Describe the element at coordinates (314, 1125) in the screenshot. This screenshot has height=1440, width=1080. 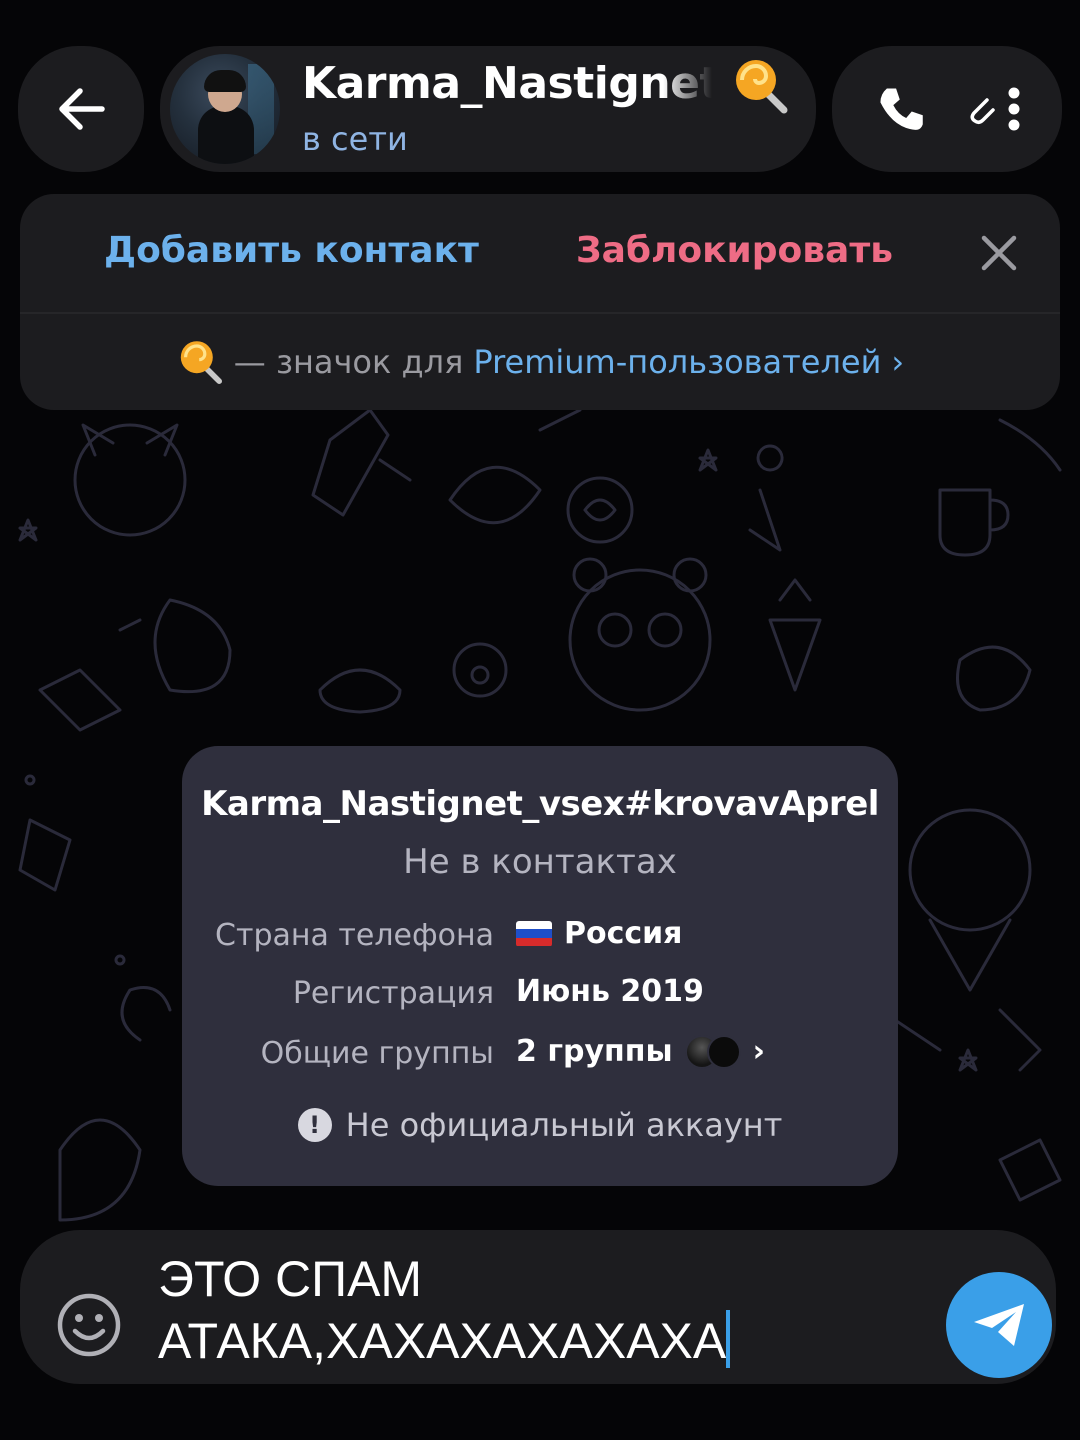
I see `exclamation-icon: !` at that location.